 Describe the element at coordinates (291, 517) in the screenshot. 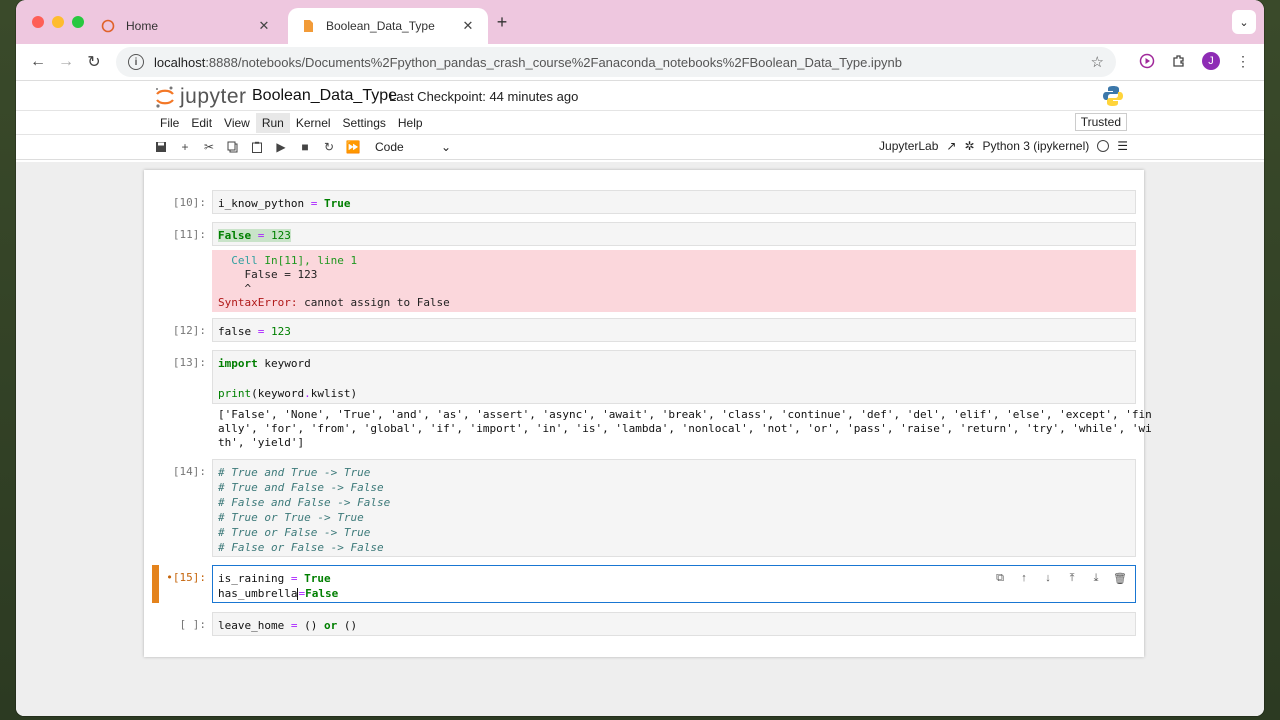

I see `comment-line: # True or True -> True` at that location.